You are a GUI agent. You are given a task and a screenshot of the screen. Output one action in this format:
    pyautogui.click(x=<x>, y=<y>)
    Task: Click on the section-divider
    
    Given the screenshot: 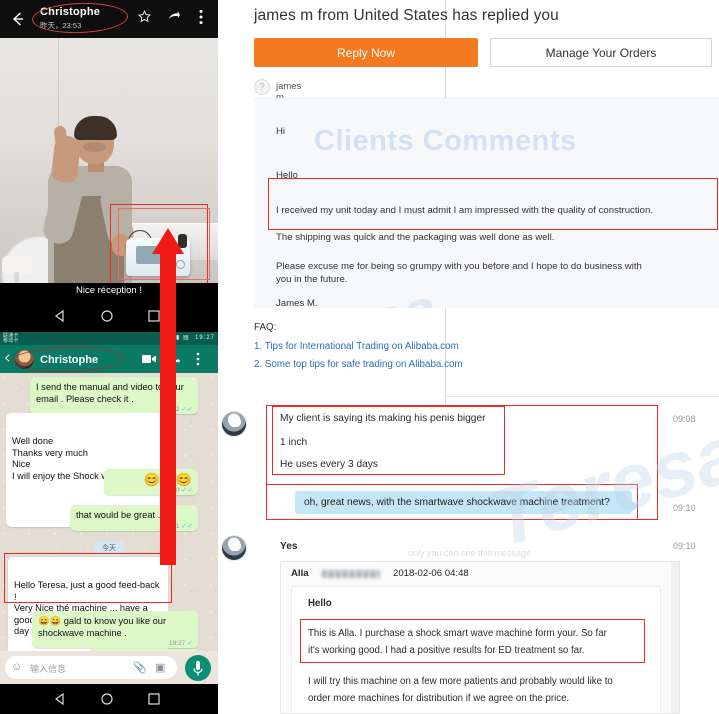 What is the action you would take?
    pyautogui.click(x=582, y=396)
    